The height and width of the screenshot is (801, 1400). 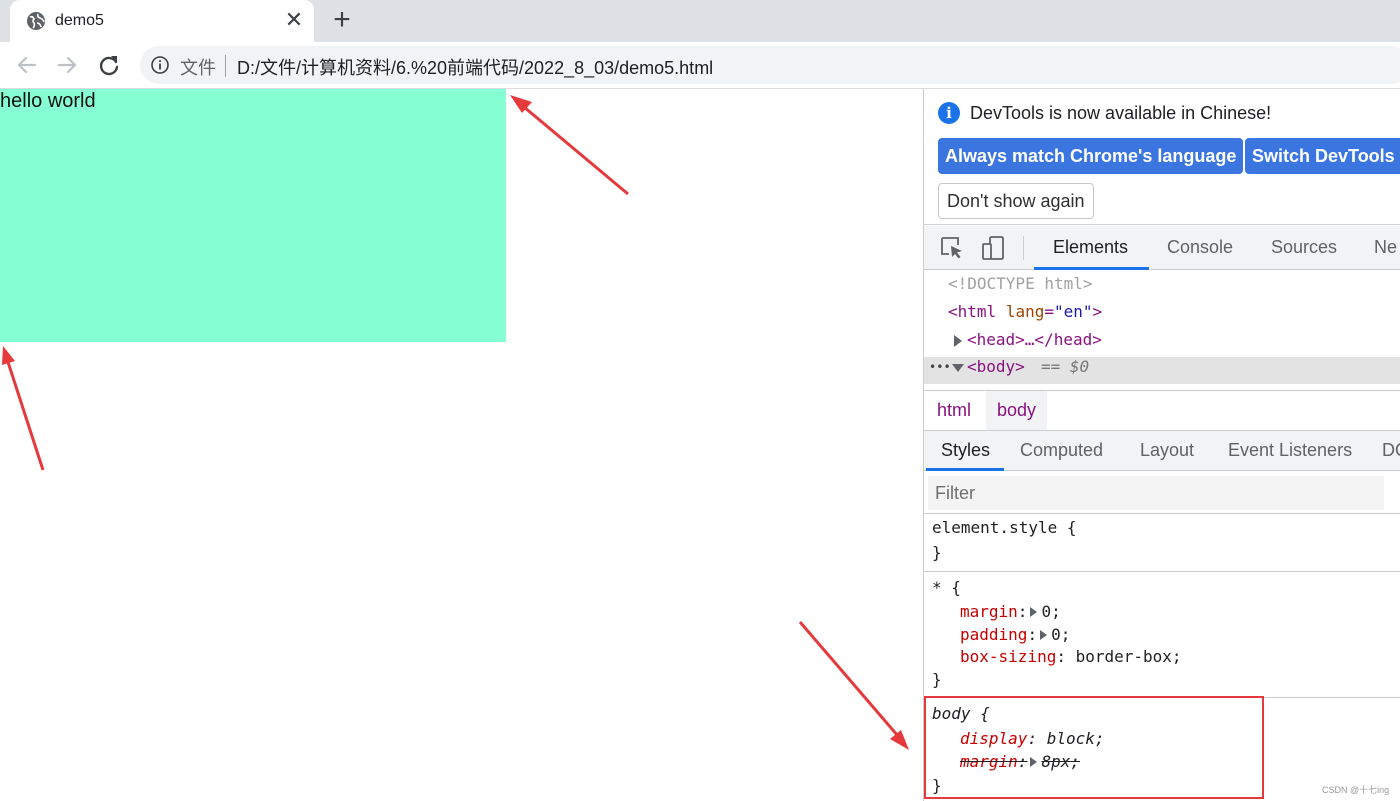 What do you see at coordinates (989, 611) in the screenshot?
I see `prop-margin: margin` at bounding box center [989, 611].